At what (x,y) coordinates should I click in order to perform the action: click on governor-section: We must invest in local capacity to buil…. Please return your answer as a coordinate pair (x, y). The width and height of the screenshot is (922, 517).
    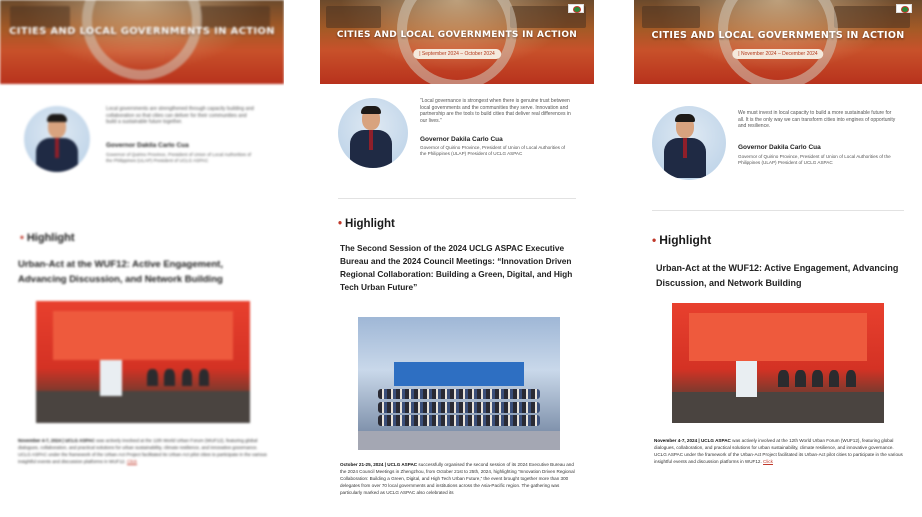
    Looking at the image, I should click on (778, 144).